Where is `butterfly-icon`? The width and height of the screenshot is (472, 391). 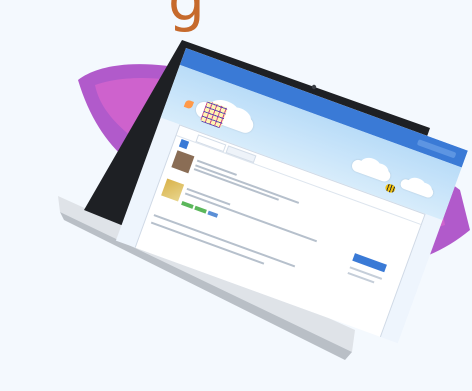
butterfly-icon is located at coordinates (189, 104).